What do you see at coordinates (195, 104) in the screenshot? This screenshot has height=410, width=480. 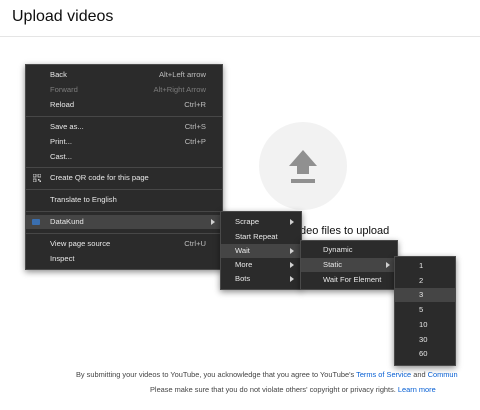 I see `menu-item-shortcut: Ctrl+R` at bounding box center [195, 104].